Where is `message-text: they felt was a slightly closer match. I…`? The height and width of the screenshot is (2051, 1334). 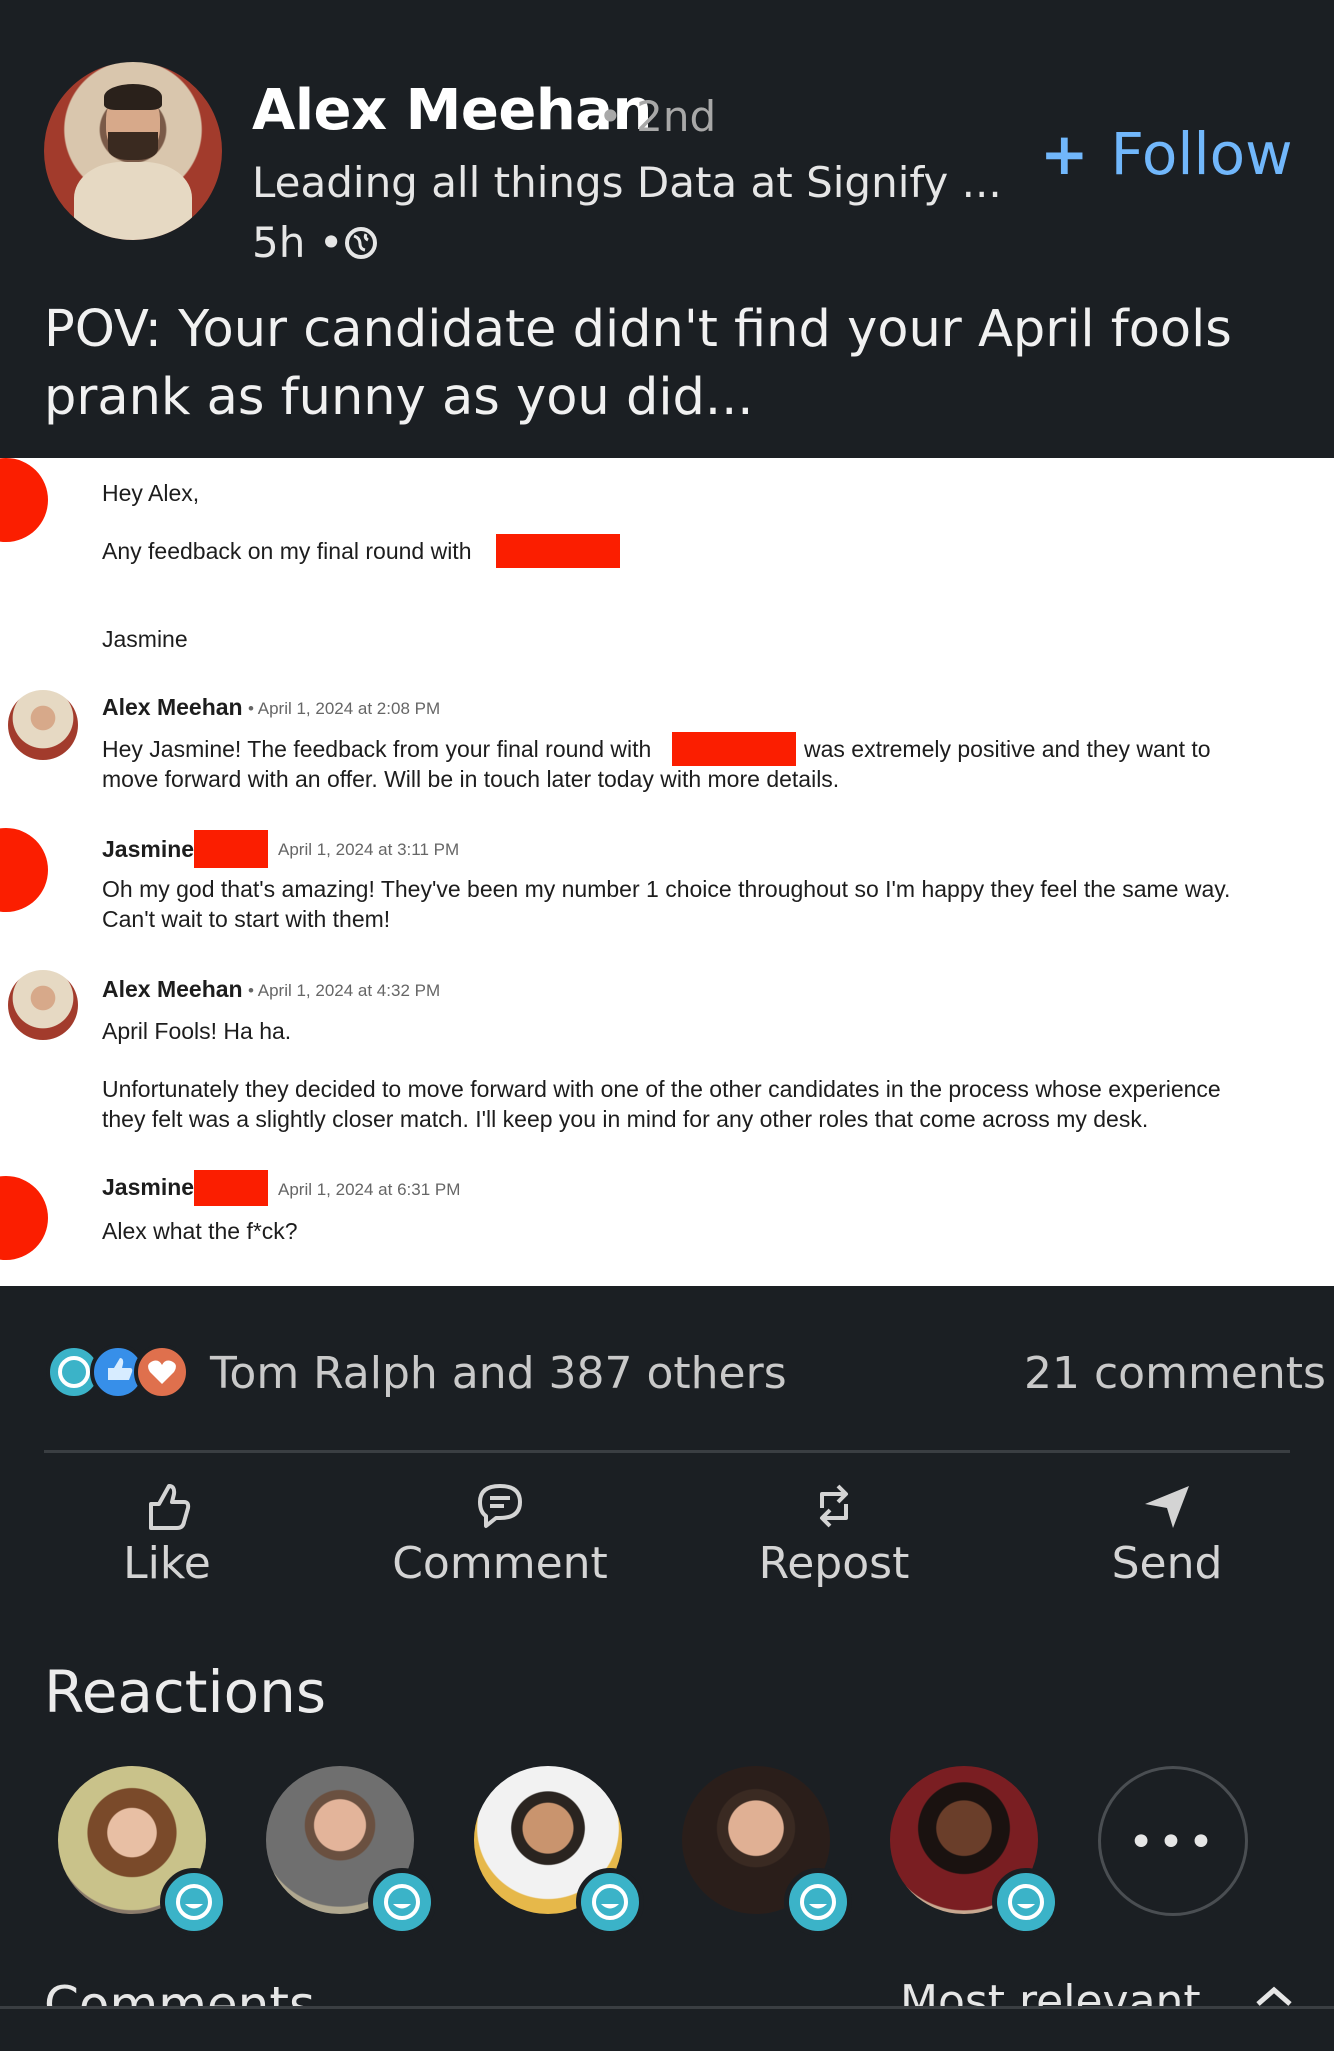
message-text: they felt was a slightly closer match. I… is located at coordinates (625, 1119).